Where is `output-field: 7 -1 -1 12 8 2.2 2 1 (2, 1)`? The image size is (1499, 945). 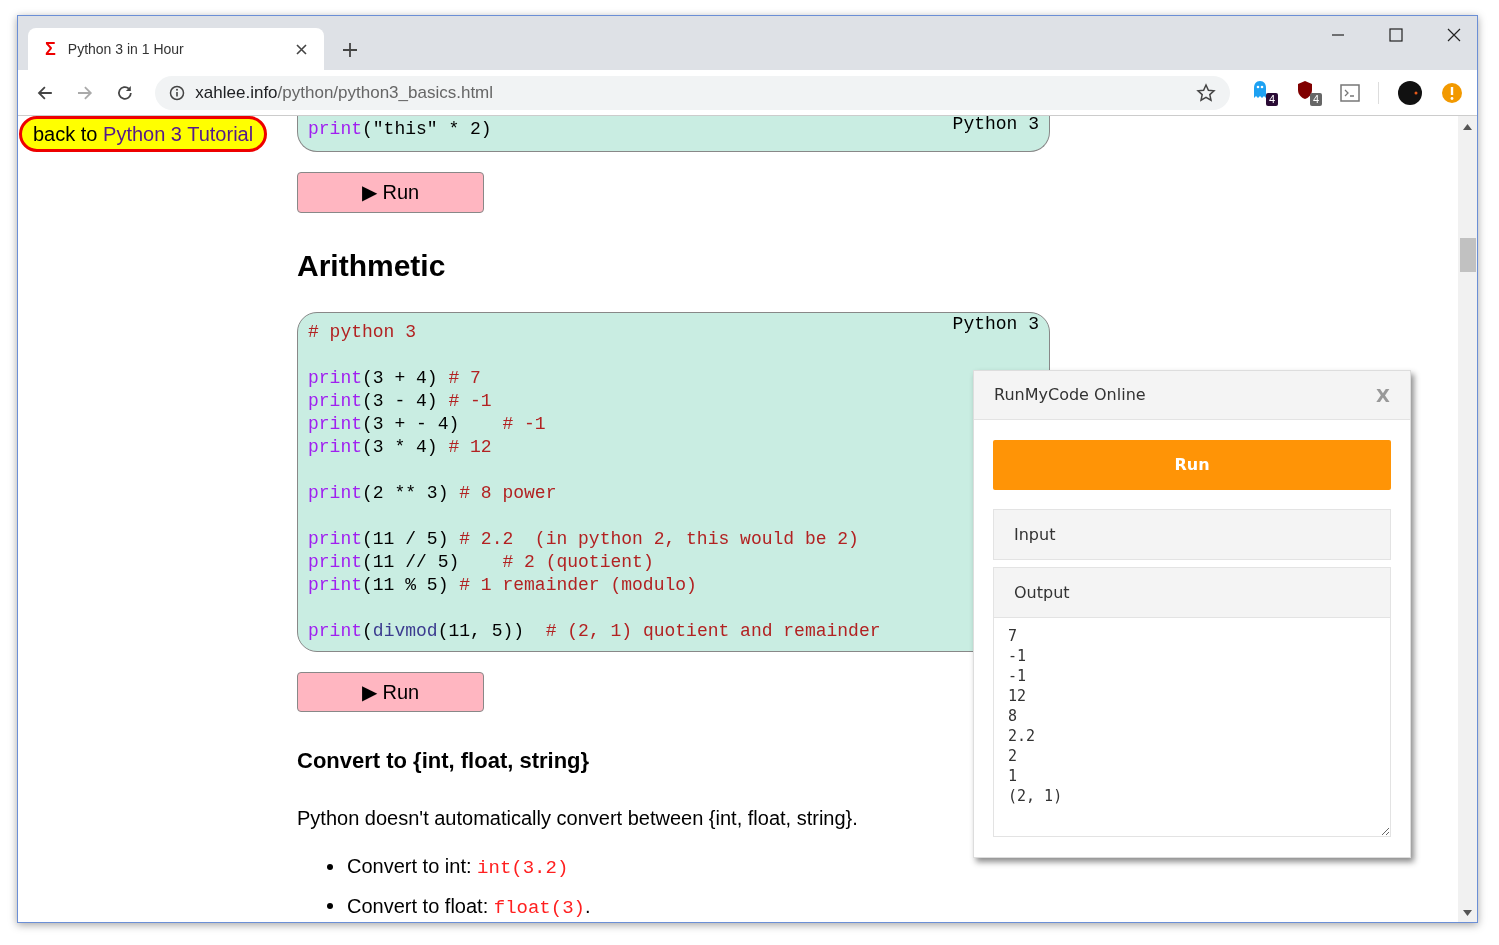 output-field: 7 -1 -1 12 8 2.2 2 1 (2, 1) is located at coordinates (1192, 727).